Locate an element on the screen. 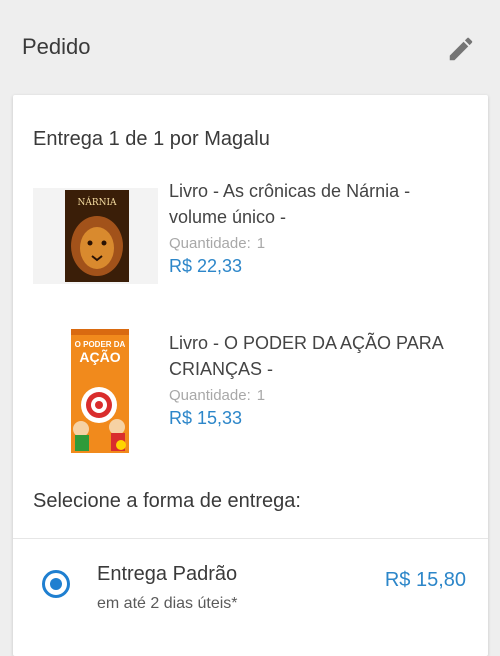  book-cover-poder-da-acao: O PODER DA AÇÃO is located at coordinates (95, 392).